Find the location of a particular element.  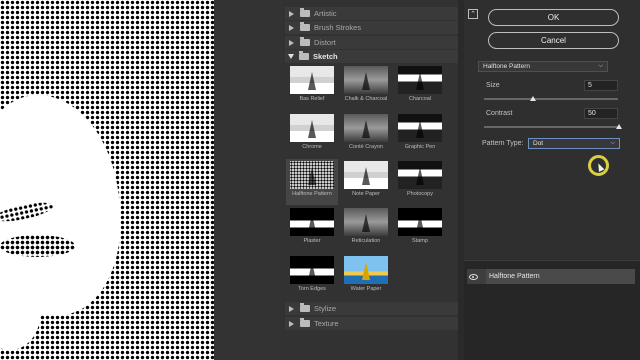

filter-thumb-photocopy: Photocopy is located at coordinates (420, 178).